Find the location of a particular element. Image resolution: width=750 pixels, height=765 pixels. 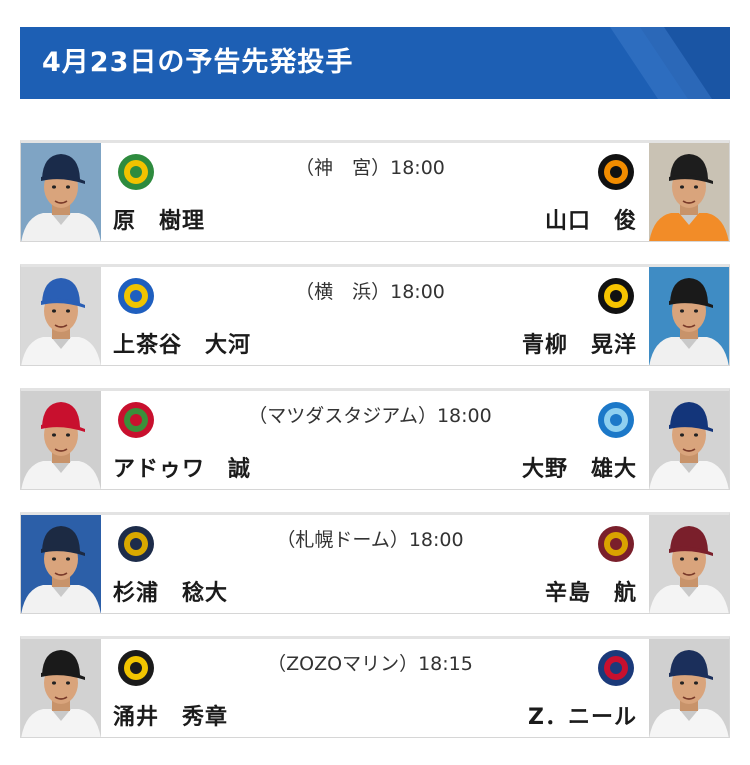

swallows-logo-icon is located at coordinates (136, 172).